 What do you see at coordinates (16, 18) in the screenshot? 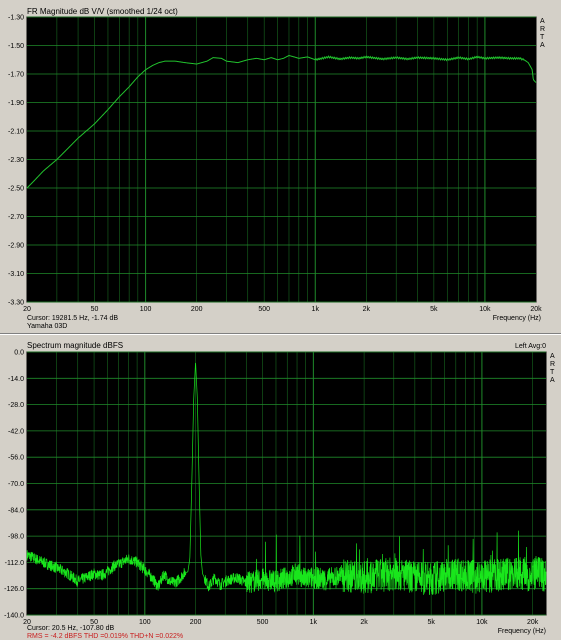
I see `y-tick-label: -1.30` at bounding box center [16, 18].